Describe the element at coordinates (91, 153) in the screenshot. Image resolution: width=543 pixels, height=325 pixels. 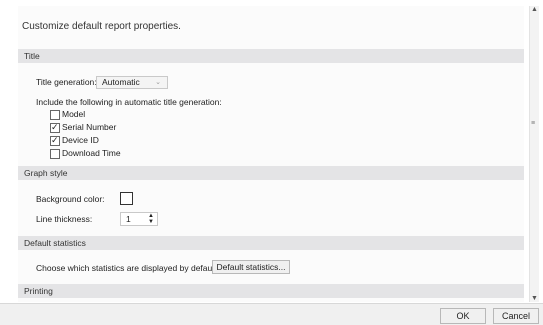
I see `checkbox-label: Download Time` at that location.